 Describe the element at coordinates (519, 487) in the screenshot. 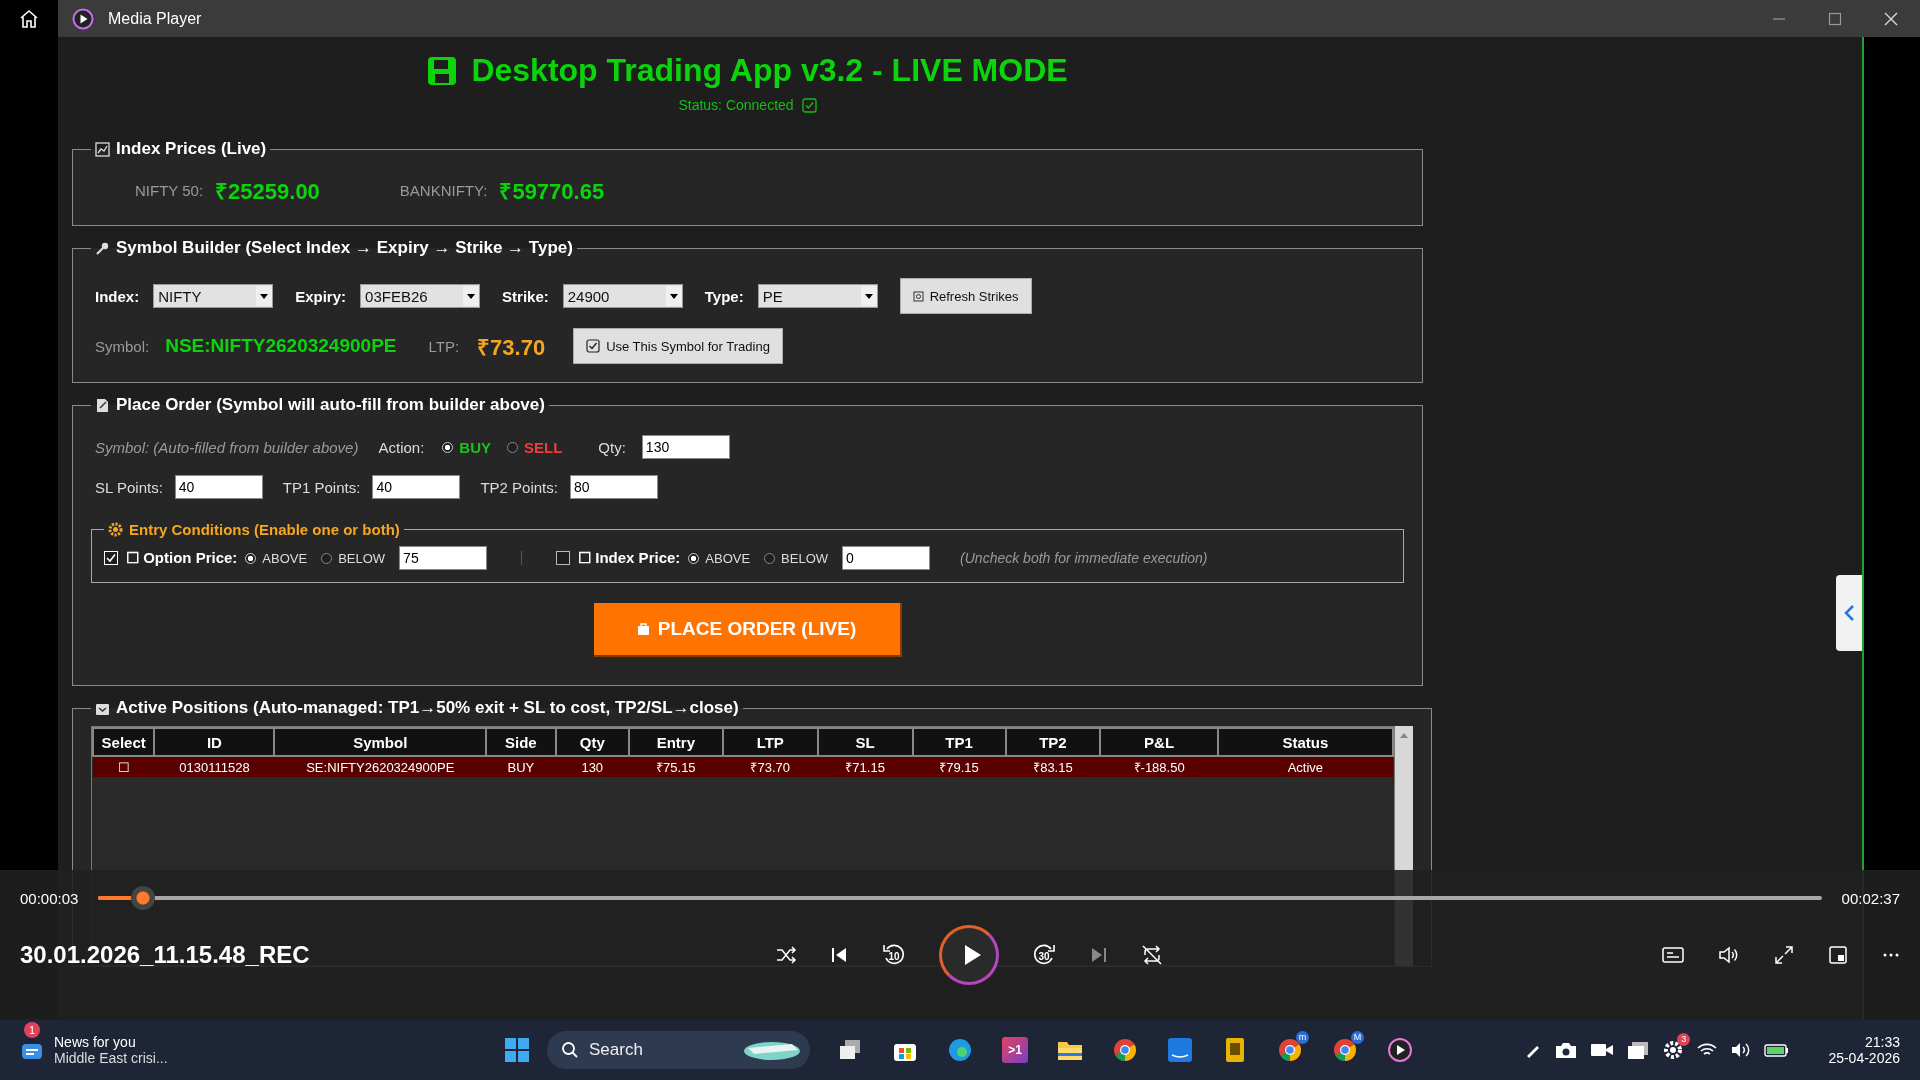

I see `field-label: TP2 Points:` at that location.